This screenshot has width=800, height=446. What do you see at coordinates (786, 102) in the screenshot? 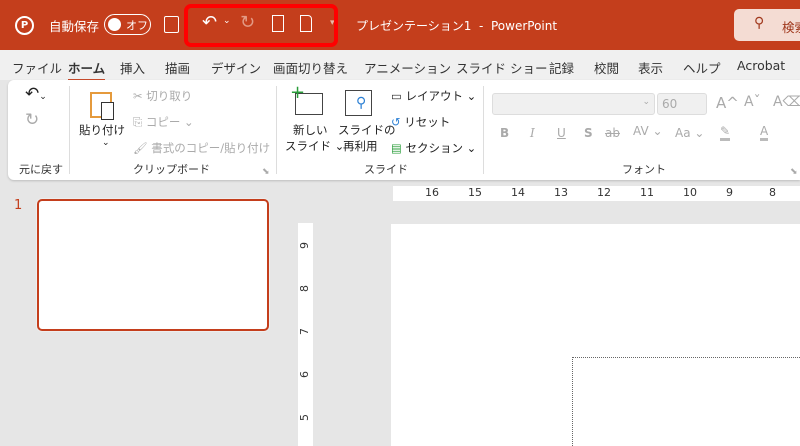
I see `clear-formatting-icon: A⌫` at bounding box center [786, 102].